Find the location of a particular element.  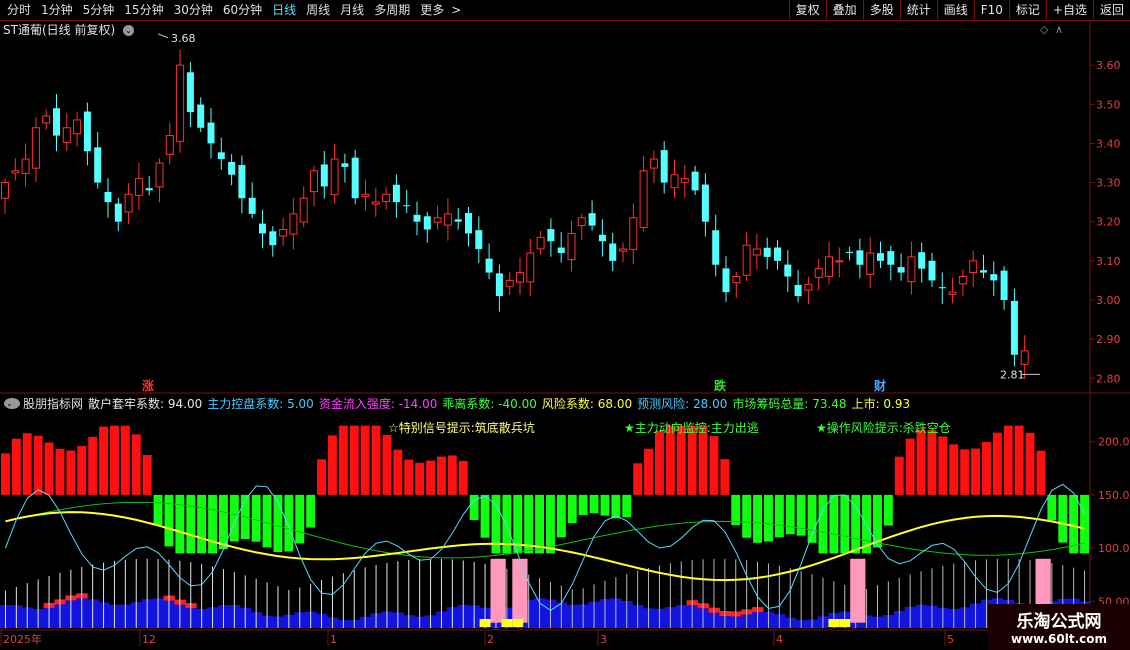

price-tick-label: 3.50 is located at coordinates (1108, 104).